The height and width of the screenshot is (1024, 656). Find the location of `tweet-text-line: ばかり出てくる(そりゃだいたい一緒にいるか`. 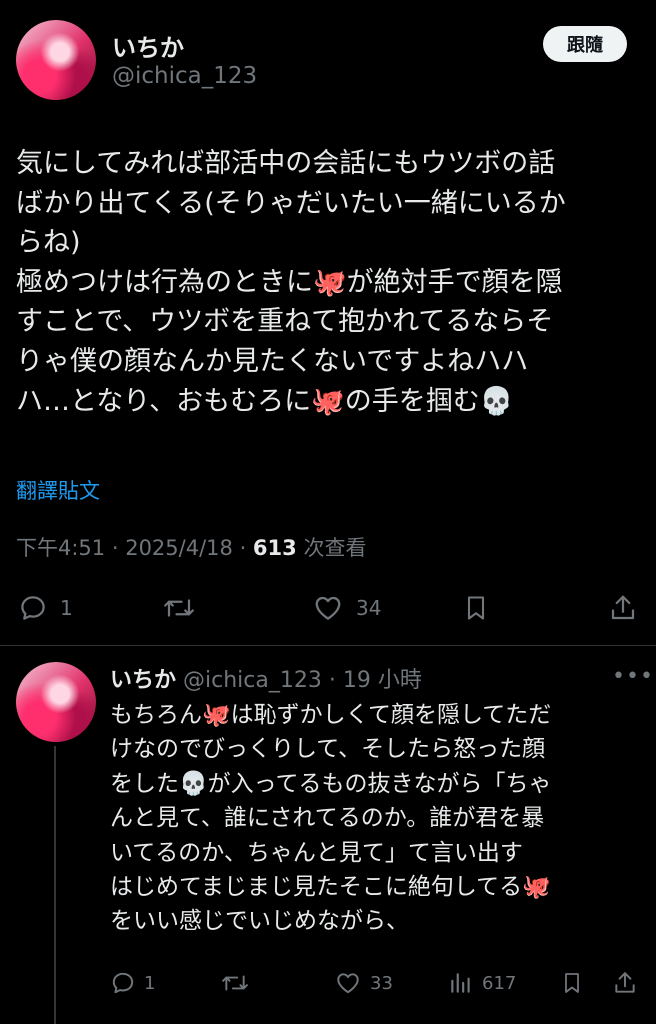

tweet-text-line: ばかり出てくる(そりゃだいたい一緒にいるか is located at coordinates (291, 203).